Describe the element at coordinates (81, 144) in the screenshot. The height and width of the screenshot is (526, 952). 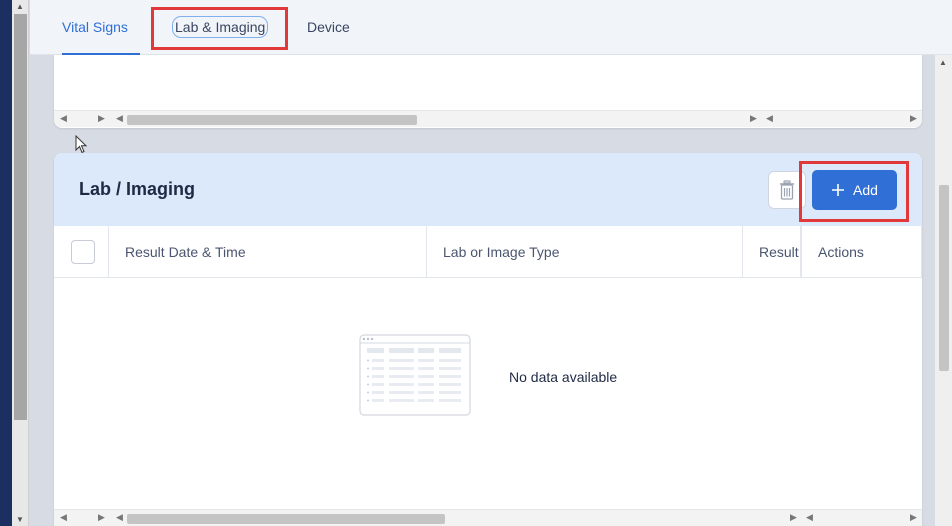
I see `mouse-cursor-icon` at that location.